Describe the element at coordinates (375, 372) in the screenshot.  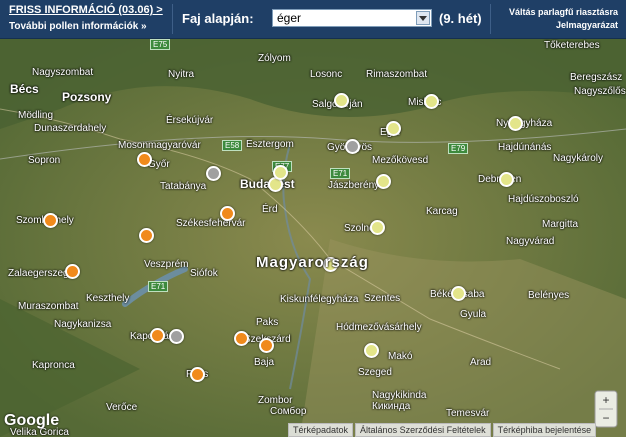
I see `place-label: Szeged` at that location.